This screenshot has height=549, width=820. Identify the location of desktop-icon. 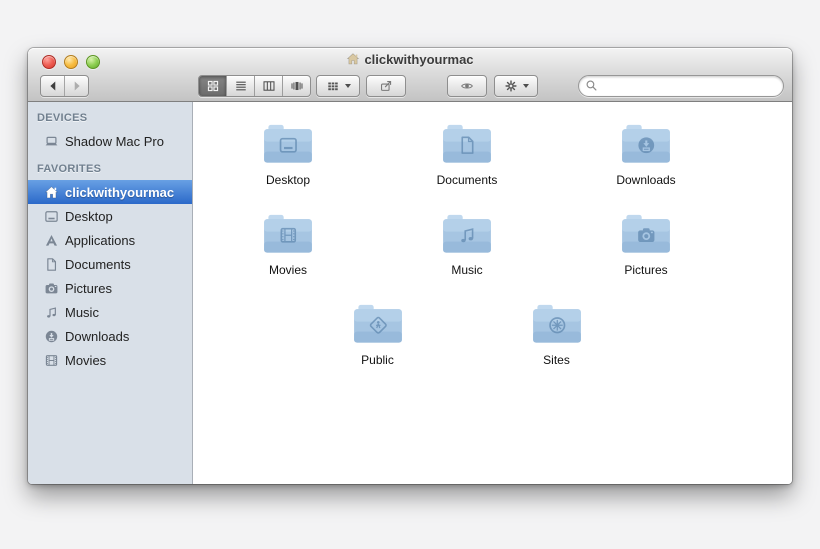
(51, 216).